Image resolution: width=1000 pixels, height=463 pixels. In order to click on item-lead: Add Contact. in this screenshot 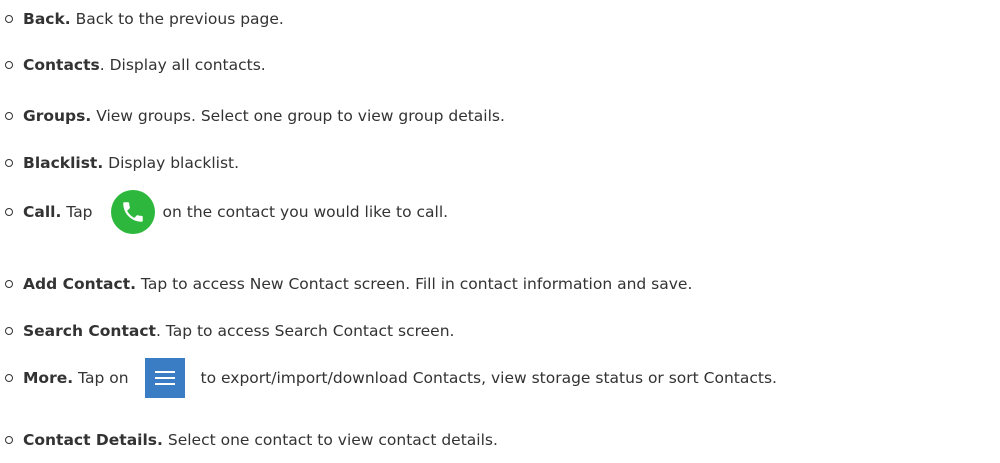, I will do `click(79, 284)`.